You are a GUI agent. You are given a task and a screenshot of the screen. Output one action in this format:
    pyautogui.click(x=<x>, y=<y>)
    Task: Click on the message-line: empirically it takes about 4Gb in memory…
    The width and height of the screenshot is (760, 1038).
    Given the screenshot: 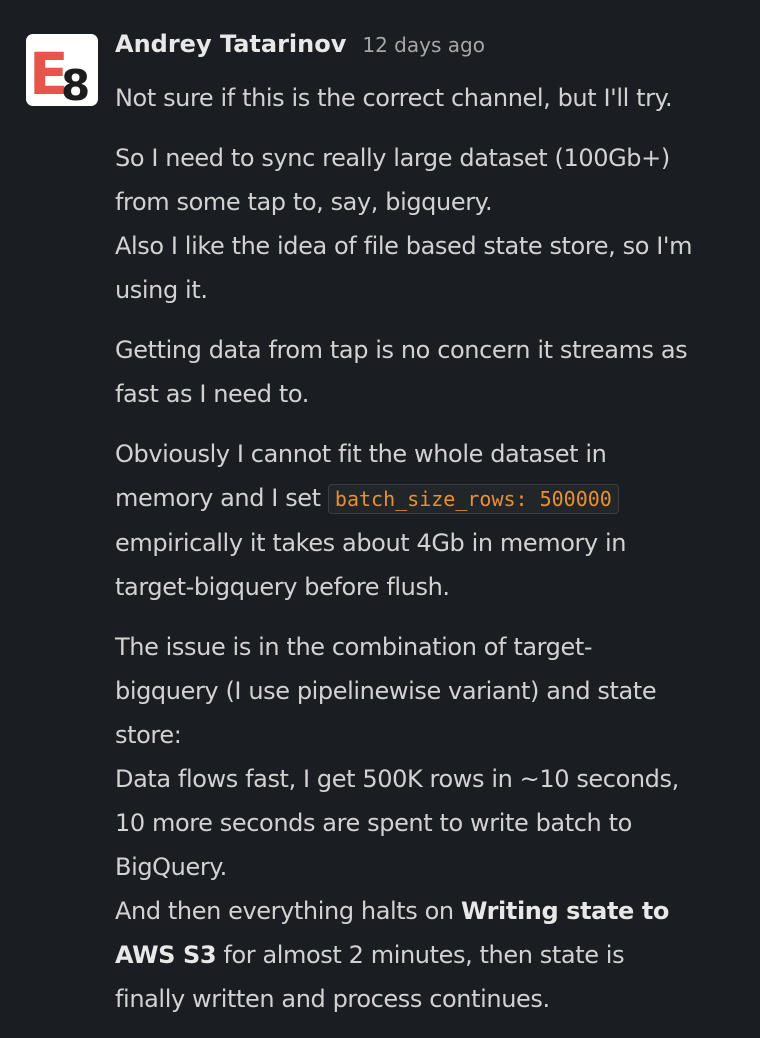 What is the action you would take?
    pyautogui.click(x=371, y=543)
    